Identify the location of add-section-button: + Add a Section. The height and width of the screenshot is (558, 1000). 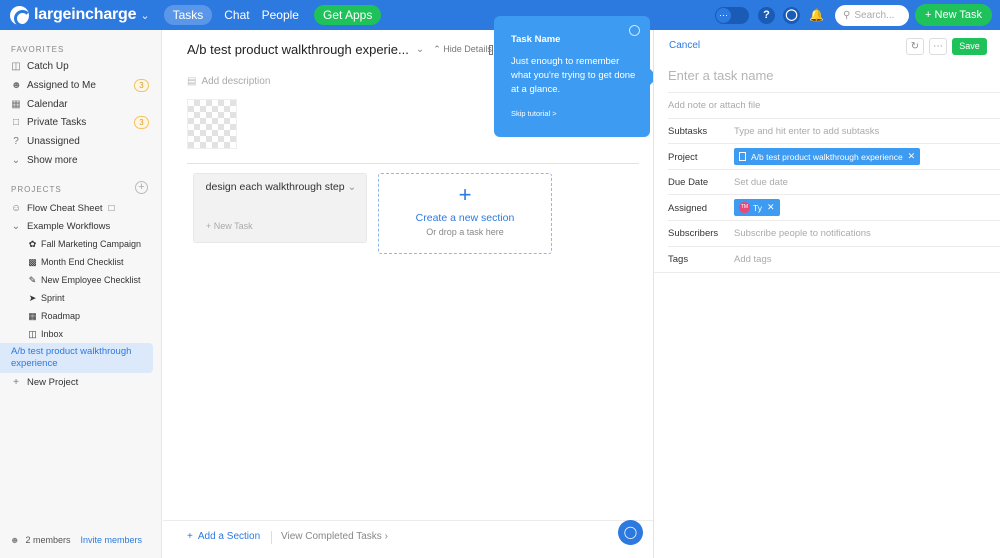
(223, 536).